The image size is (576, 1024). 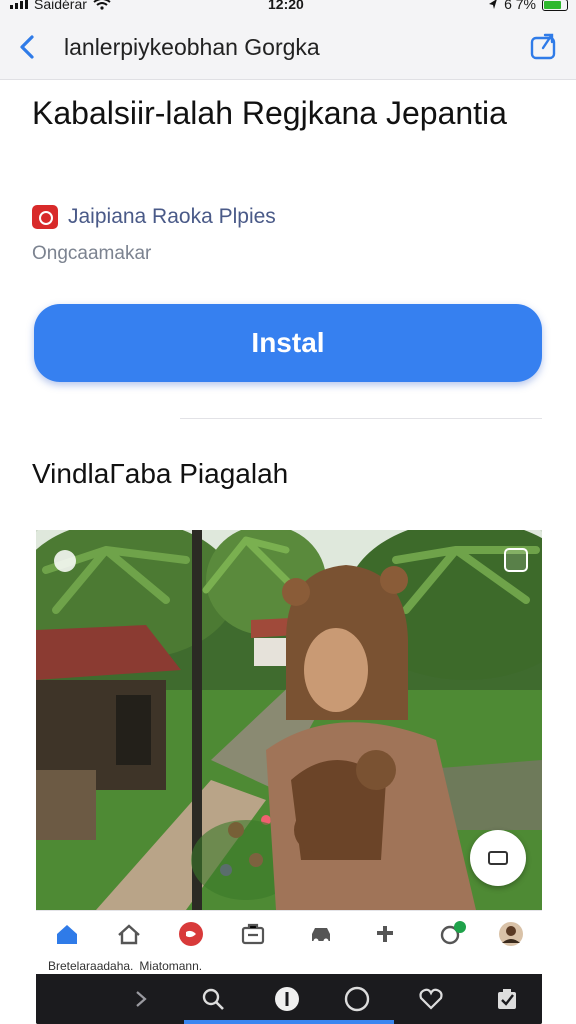 What do you see at coordinates (520, 6) in the screenshot?
I see `battery-percent: 6 7%` at bounding box center [520, 6].